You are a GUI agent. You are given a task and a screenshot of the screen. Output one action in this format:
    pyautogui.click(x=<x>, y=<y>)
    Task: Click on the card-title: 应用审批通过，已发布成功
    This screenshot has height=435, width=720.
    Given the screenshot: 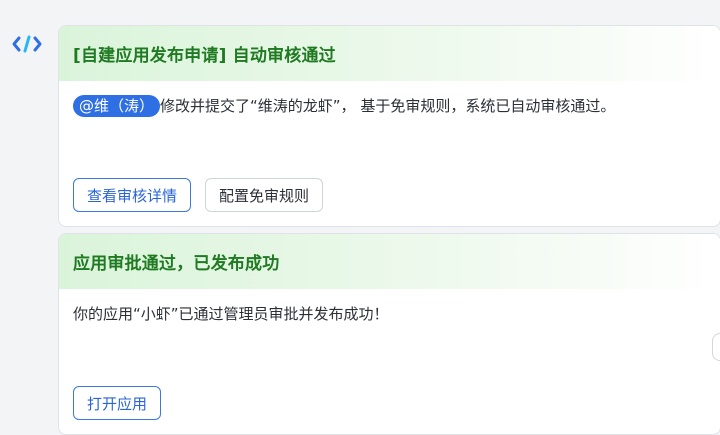 What is the action you would take?
    pyautogui.click(x=176, y=264)
    